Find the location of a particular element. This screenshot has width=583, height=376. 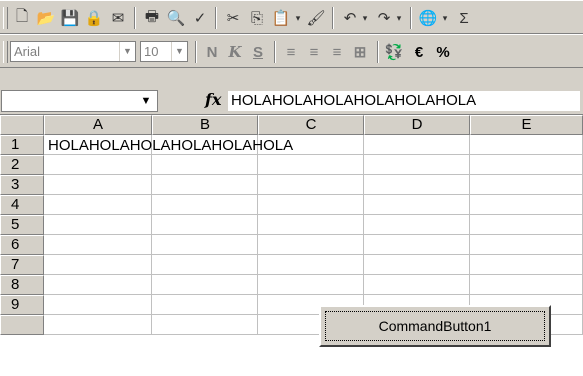

permission-icon: 🔒 is located at coordinates (94, 18).